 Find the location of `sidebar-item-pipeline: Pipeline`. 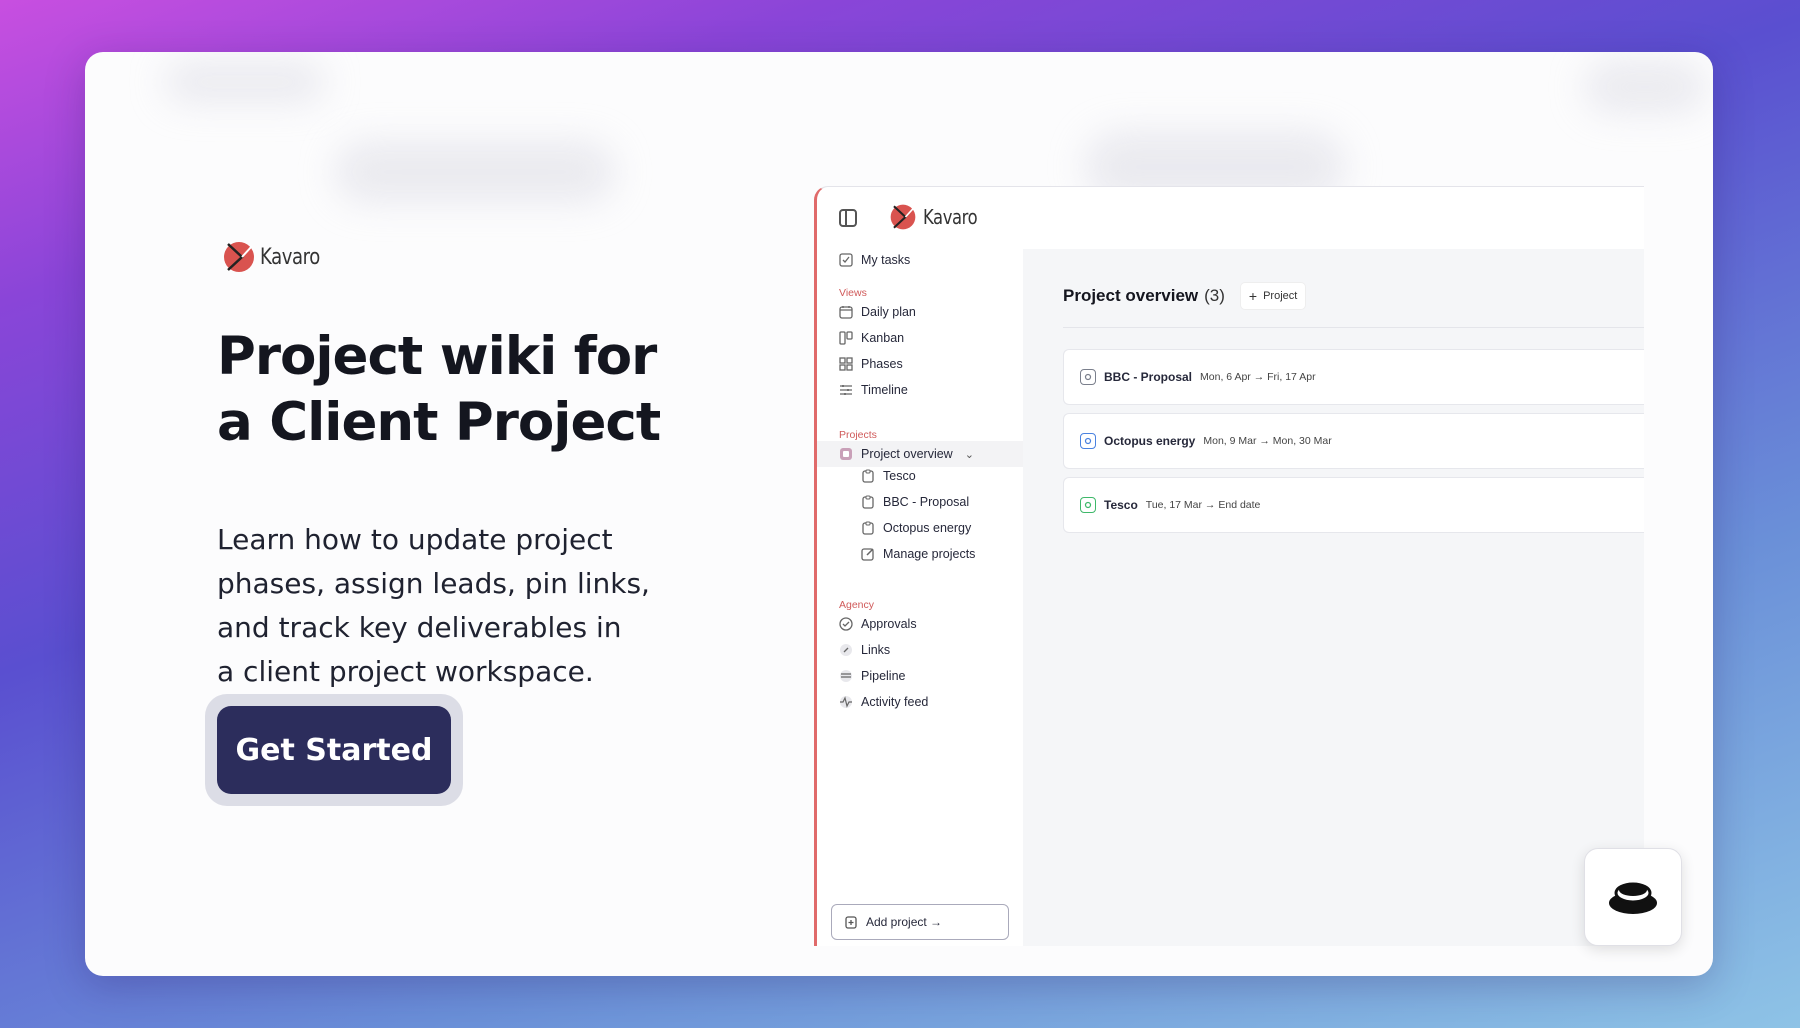

sidebar-item-pipeline: Pipeline is located at coordinates (872, 676).